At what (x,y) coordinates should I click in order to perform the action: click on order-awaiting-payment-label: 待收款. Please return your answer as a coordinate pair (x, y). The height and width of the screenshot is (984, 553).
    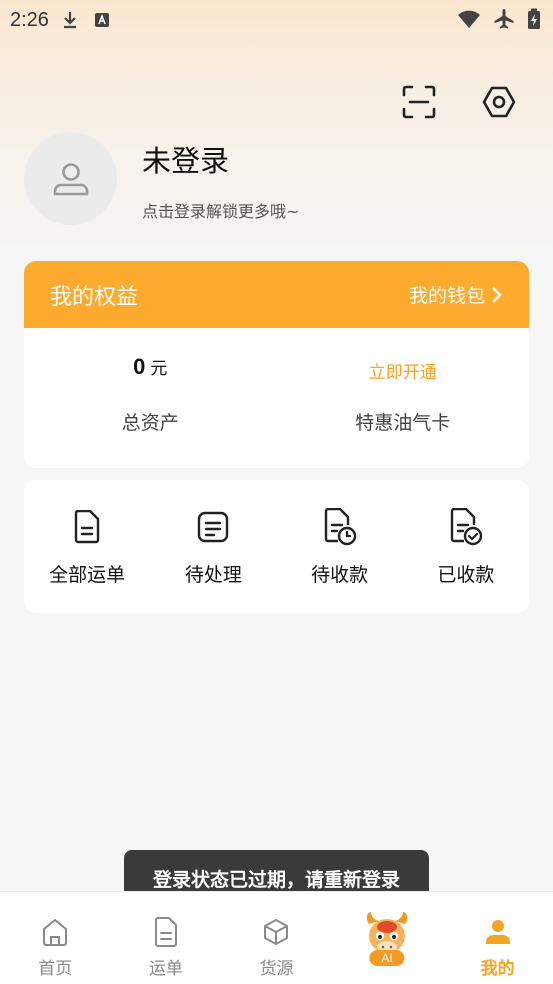
    Looking at the image, I should click on (340, 575).